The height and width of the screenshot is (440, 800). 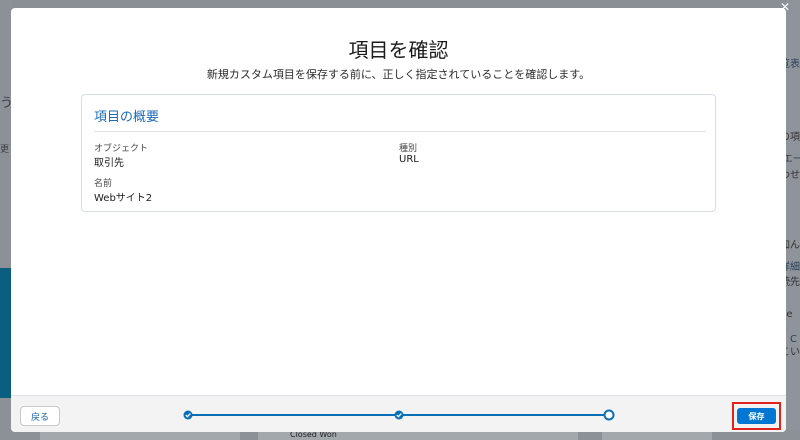 I want to click on progress-step-3-current, so click(x=609, y=415).